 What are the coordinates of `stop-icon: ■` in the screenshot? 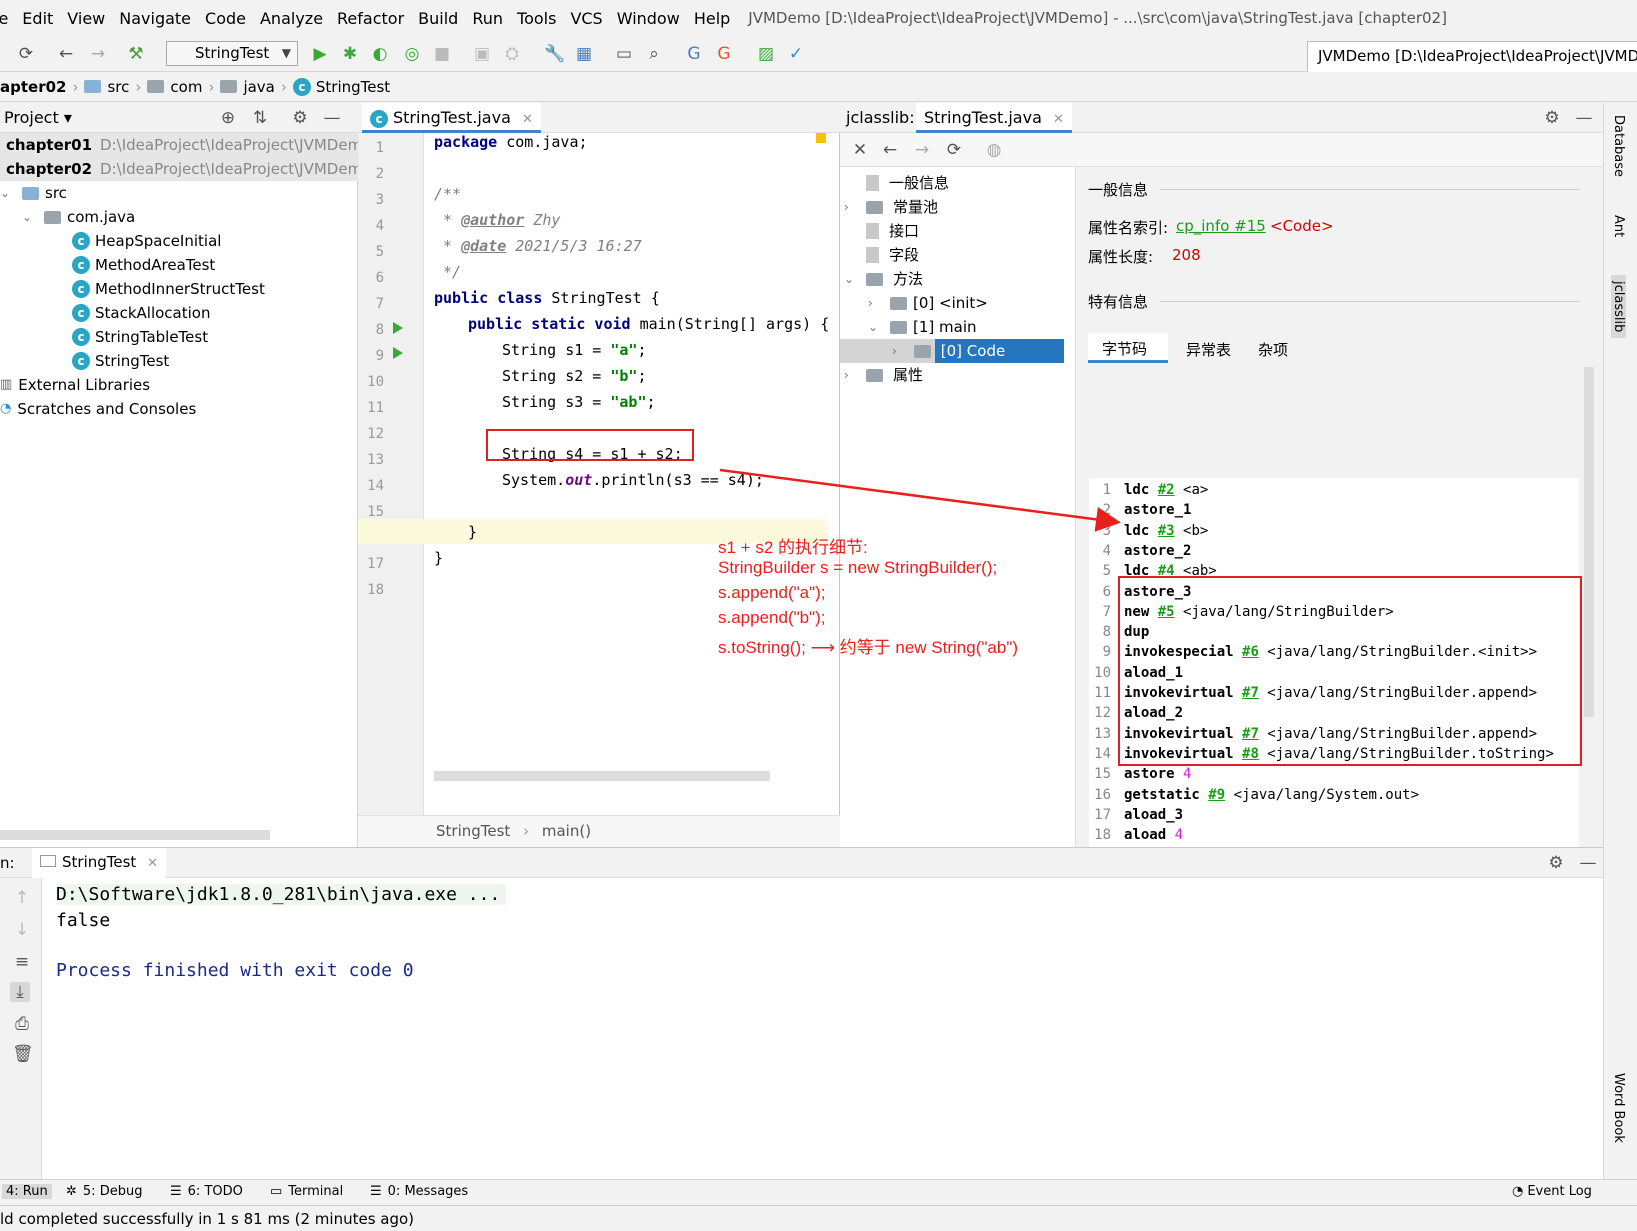 It's located at (442, 54).